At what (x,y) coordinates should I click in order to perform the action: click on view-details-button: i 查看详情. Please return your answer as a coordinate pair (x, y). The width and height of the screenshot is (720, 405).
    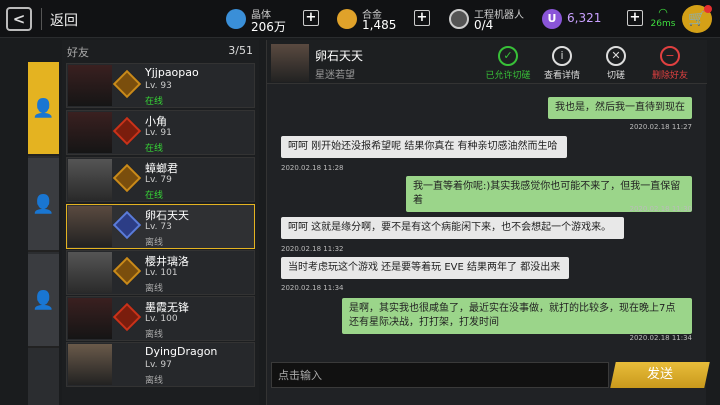
    Looking at the image, I should click on (562, 65).